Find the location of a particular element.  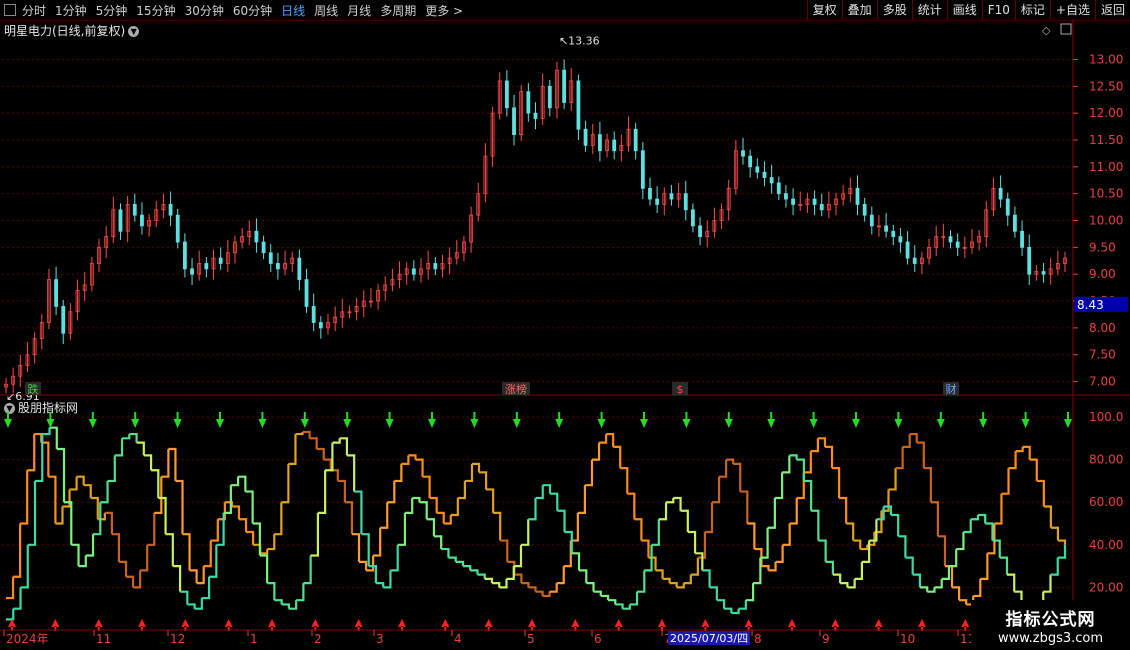

indicator-tick-label: 60.00 is located at coordinates (1106, 502).